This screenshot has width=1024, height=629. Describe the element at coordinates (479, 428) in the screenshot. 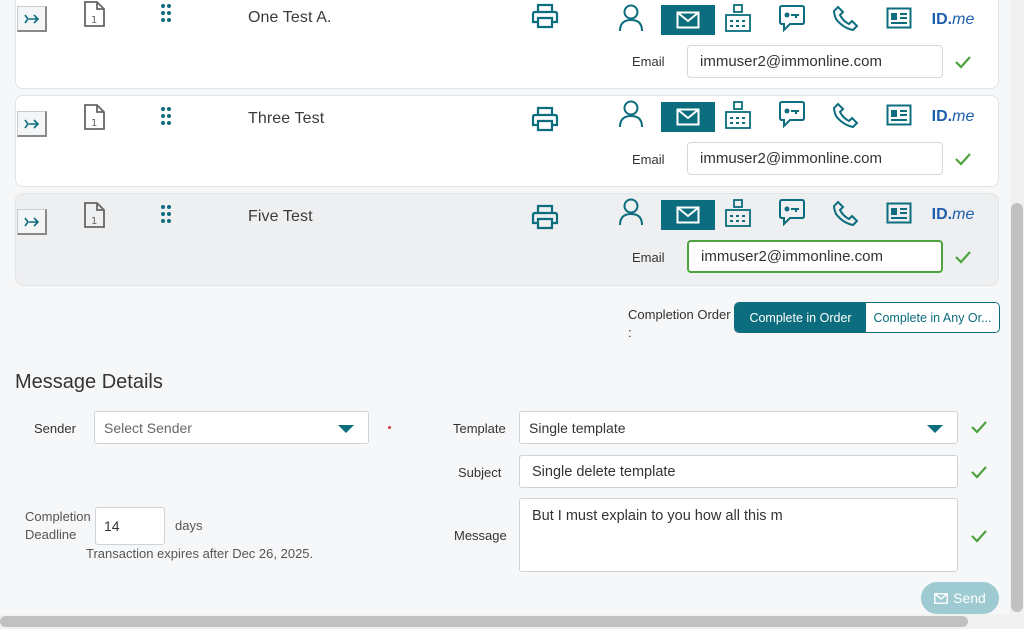

I see `template-label: Template` at that location.